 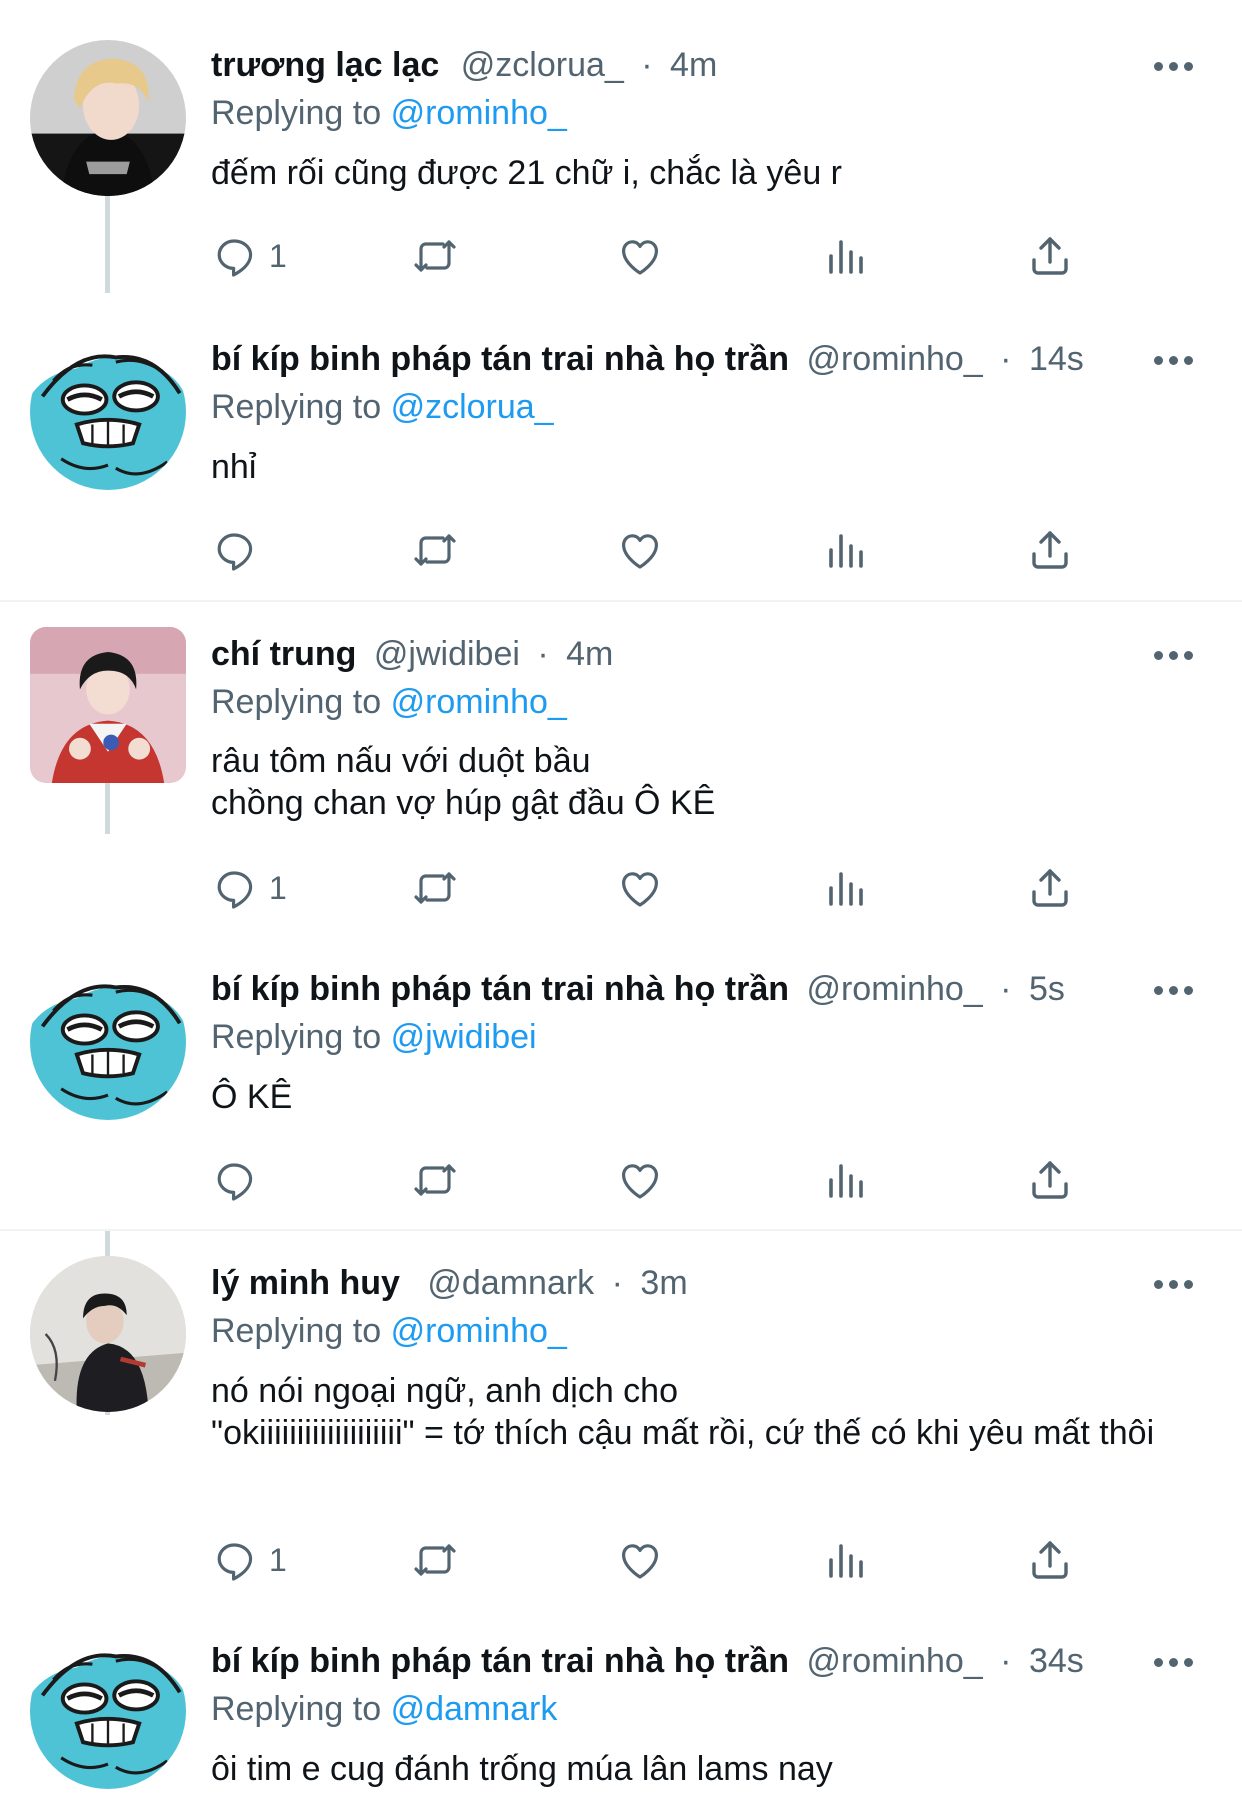 I want to click on timestamp: 14s, so click(x=1056, y=359).